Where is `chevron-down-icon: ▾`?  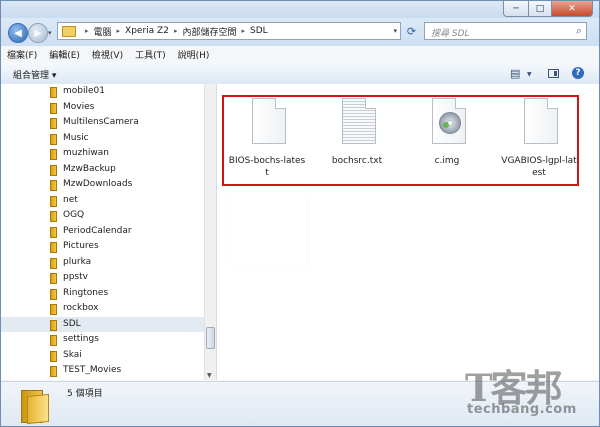
chevron-down-icon: ▾ is located at coordinates (395, 31).